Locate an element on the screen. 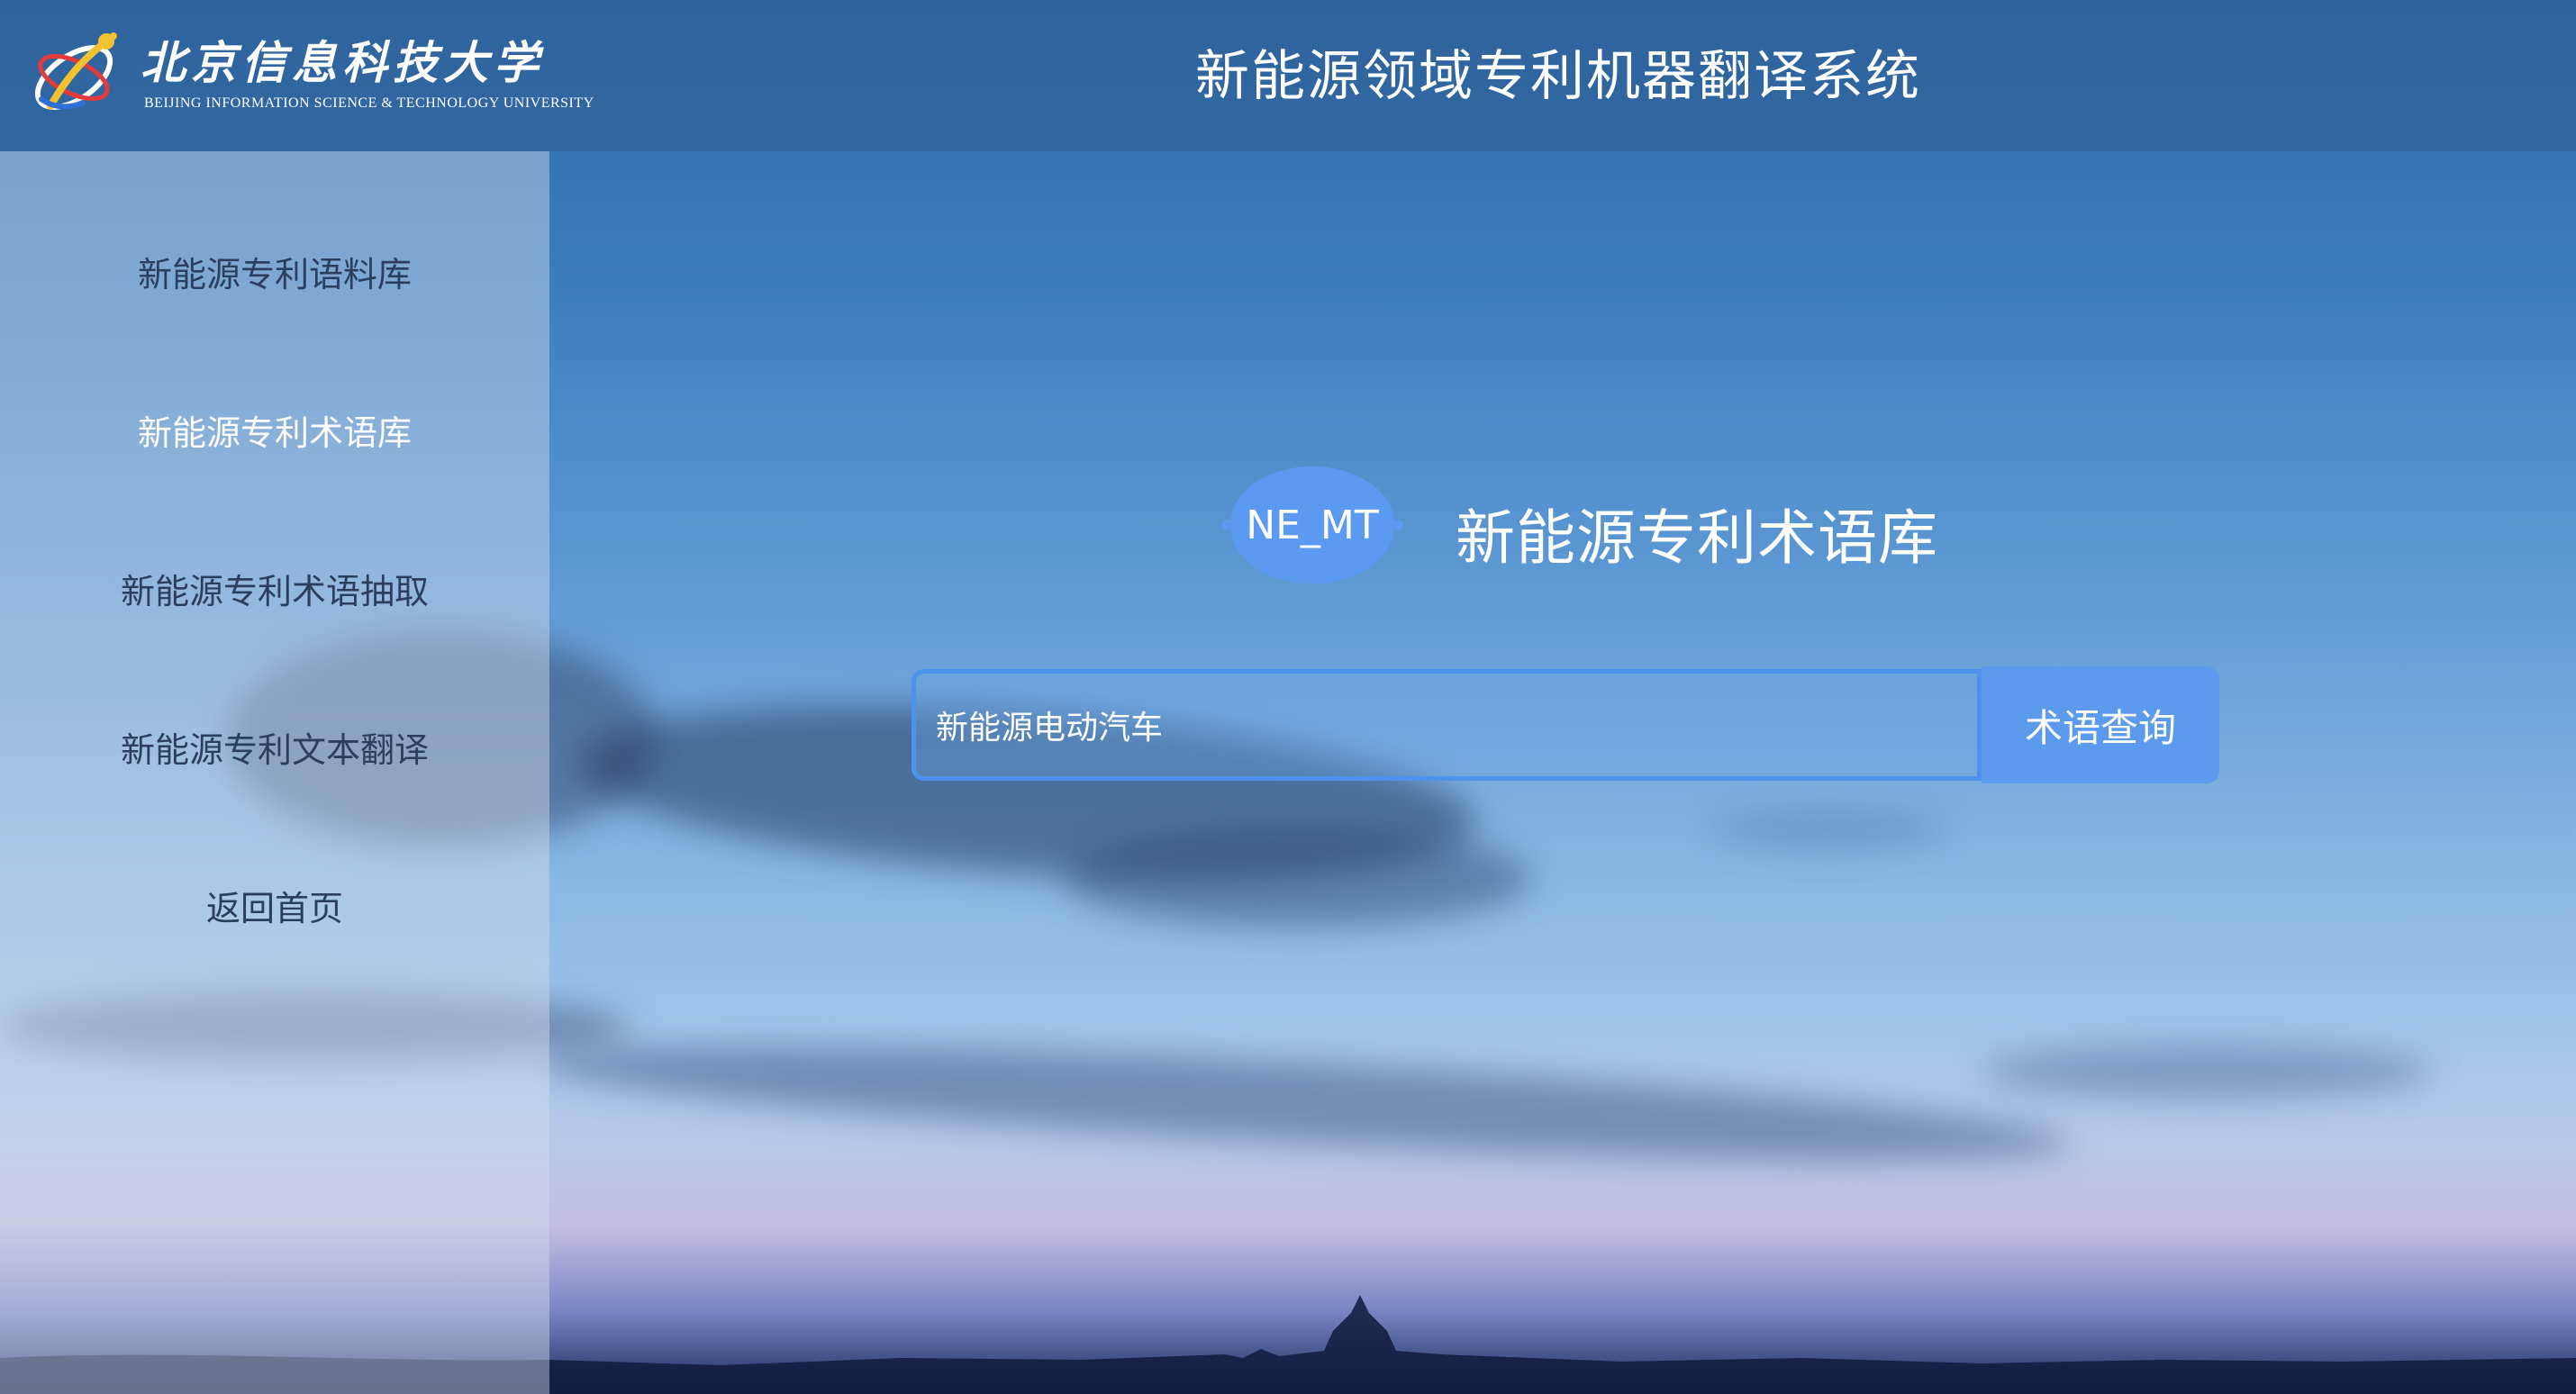  page-title: 新能源专利术语库 is located at coordinates (1697, 538).